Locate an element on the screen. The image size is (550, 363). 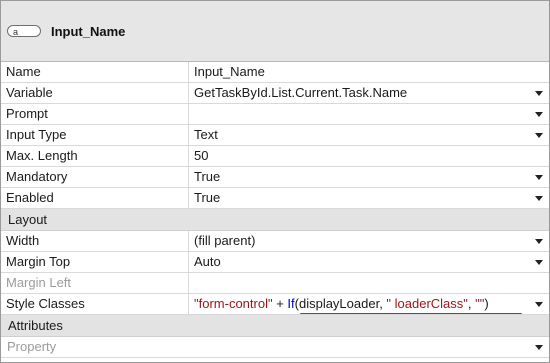
property-label: Margin Left is located at coordinates (95, 283).